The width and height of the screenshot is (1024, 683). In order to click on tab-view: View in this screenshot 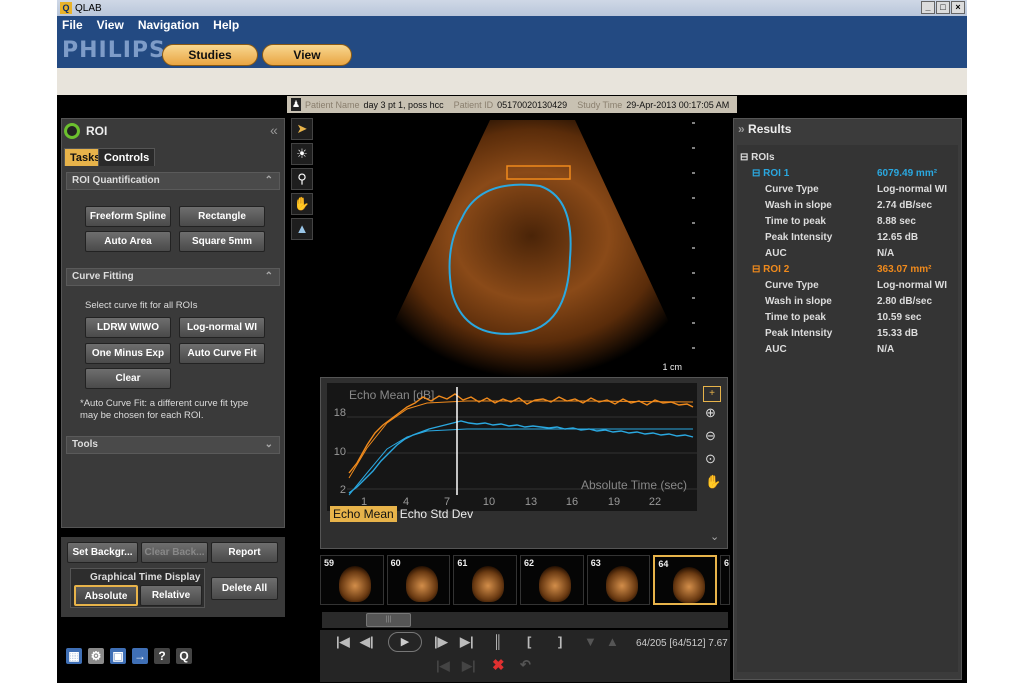, I will do `click(307, 55)`.